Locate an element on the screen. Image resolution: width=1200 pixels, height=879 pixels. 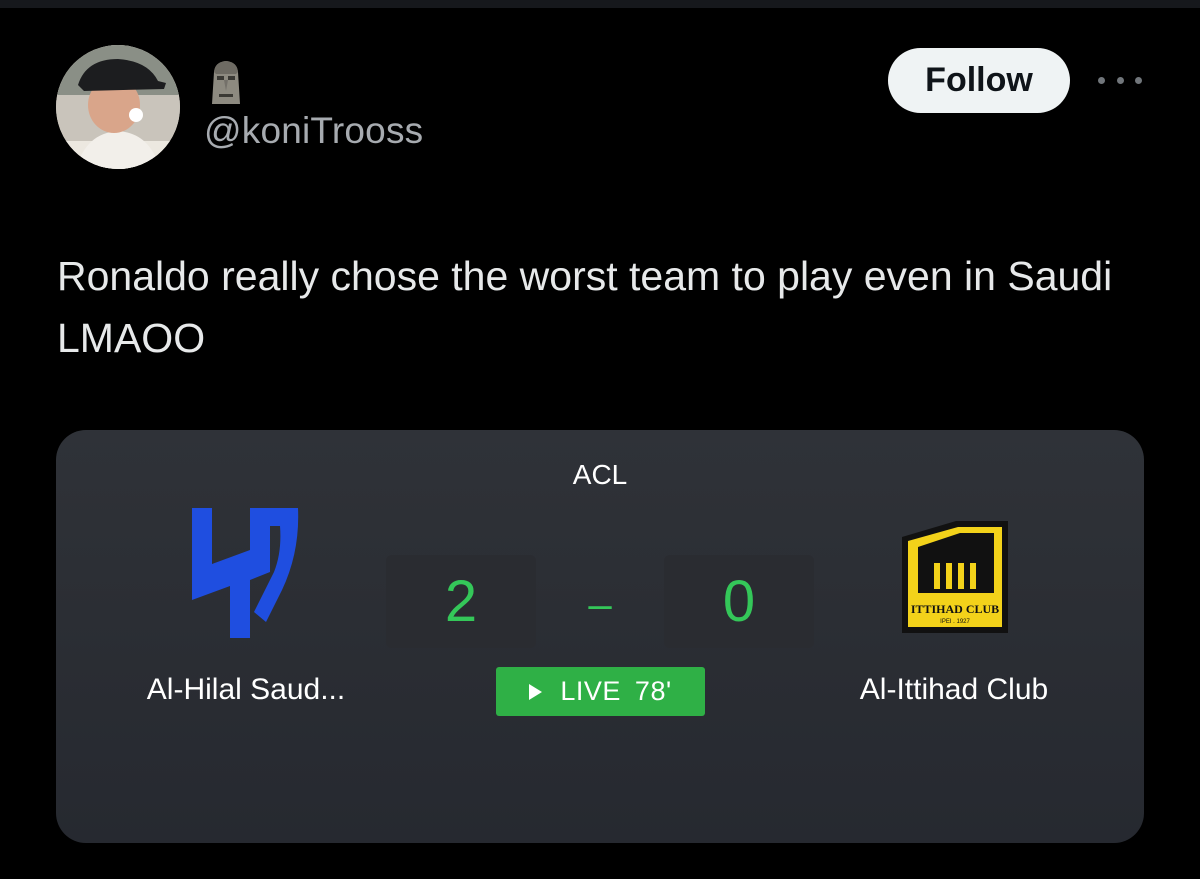
moai-emoji-icon is located at coordinates (226, 82).